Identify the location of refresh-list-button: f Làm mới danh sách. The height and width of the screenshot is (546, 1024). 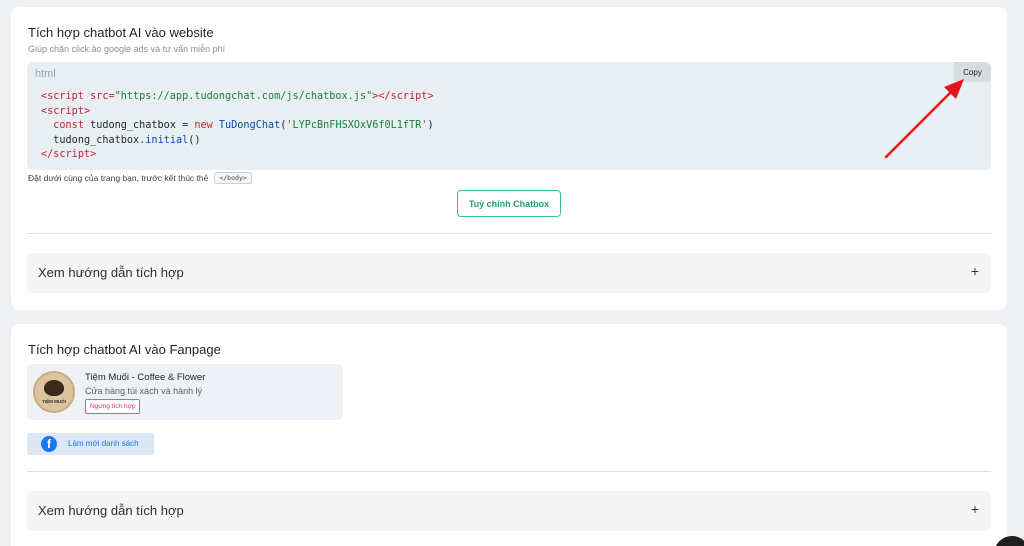
(90, 444).